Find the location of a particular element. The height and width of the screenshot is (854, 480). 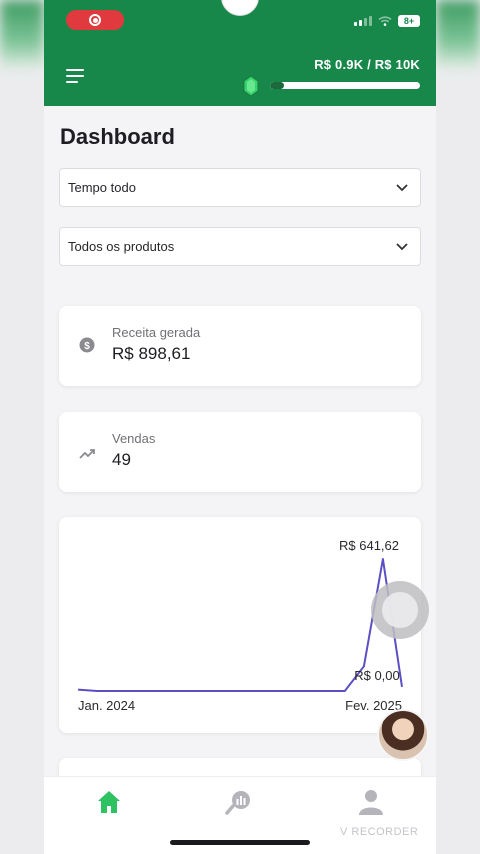

revenue-label: Receita gerada is located at coordinates (156, 332).